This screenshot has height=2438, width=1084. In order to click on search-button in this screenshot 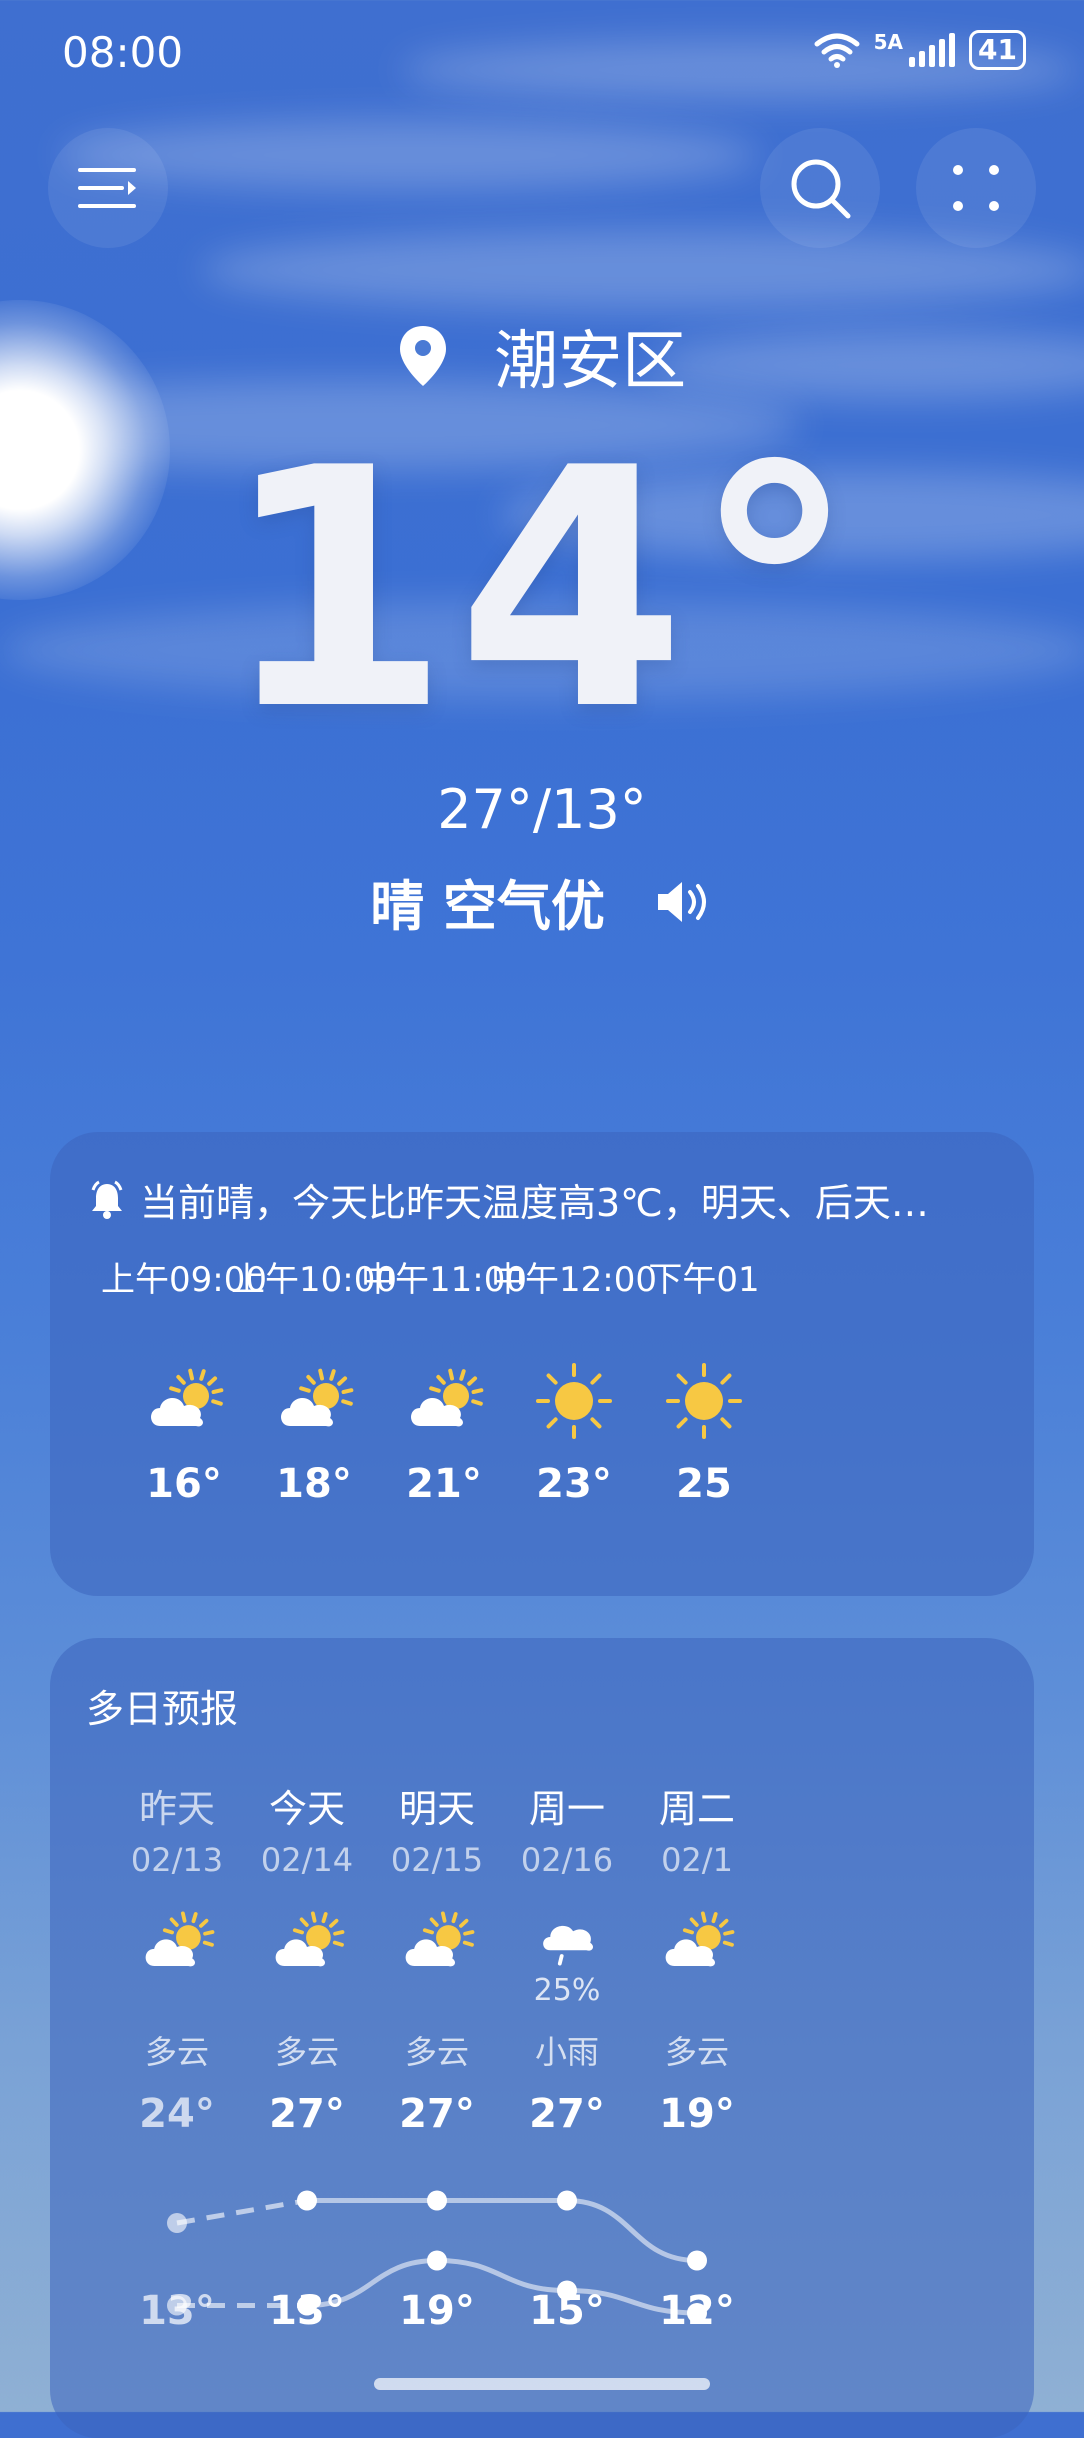, I will do `click(820, 188)`.